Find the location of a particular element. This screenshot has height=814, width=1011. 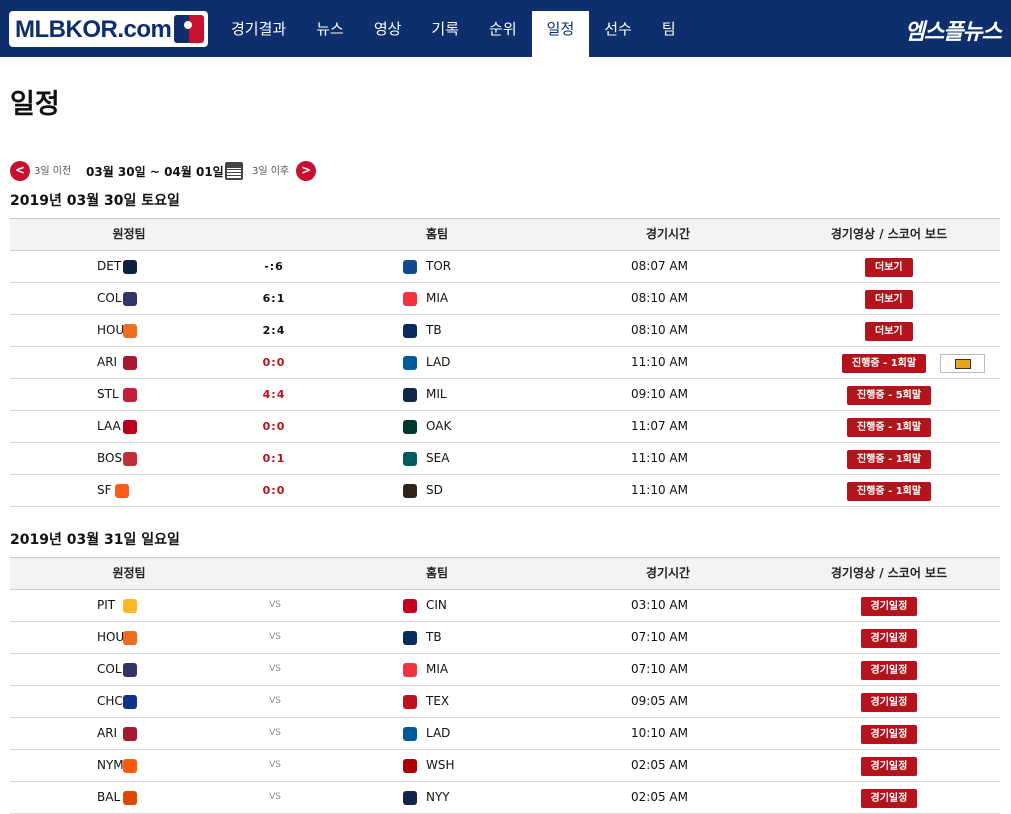

dbacks-logo-icon is located at coordinates (130, 363).